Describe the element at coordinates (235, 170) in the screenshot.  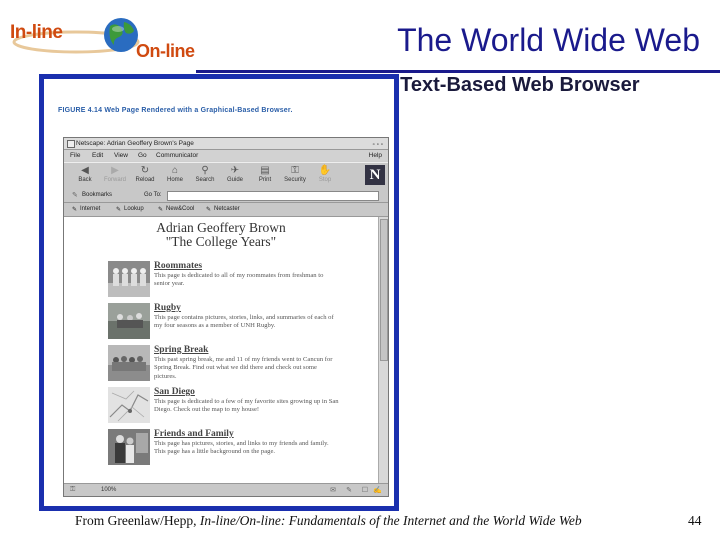
I see `guide-icon: ✈` at that location.